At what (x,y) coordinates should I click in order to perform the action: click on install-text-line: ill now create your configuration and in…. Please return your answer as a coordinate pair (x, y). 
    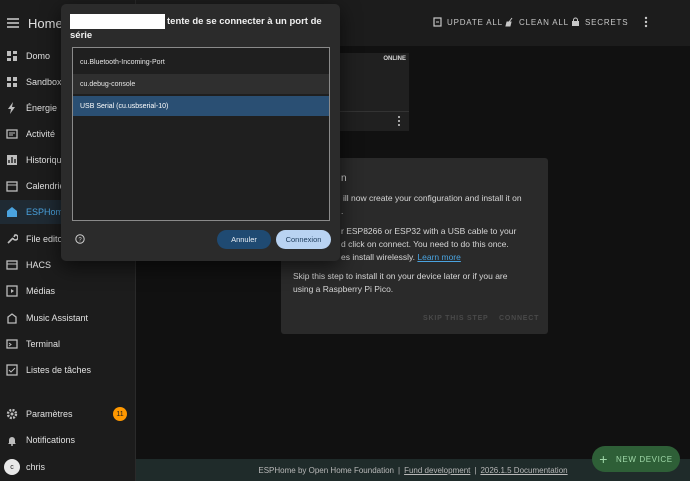
    Looking at the image, I should click on (432, 198).